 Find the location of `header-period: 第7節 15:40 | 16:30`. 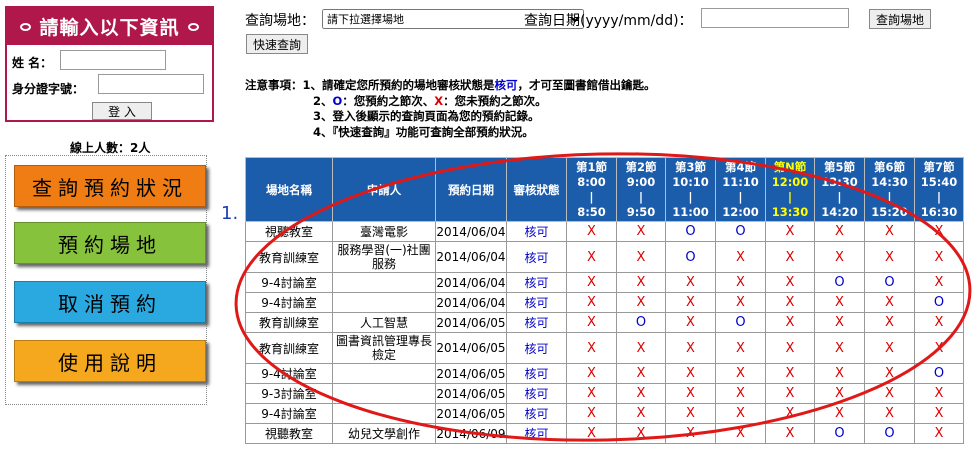

header-period: 第7節 15:40 | 16:30 is located at coordinates (939, 189).